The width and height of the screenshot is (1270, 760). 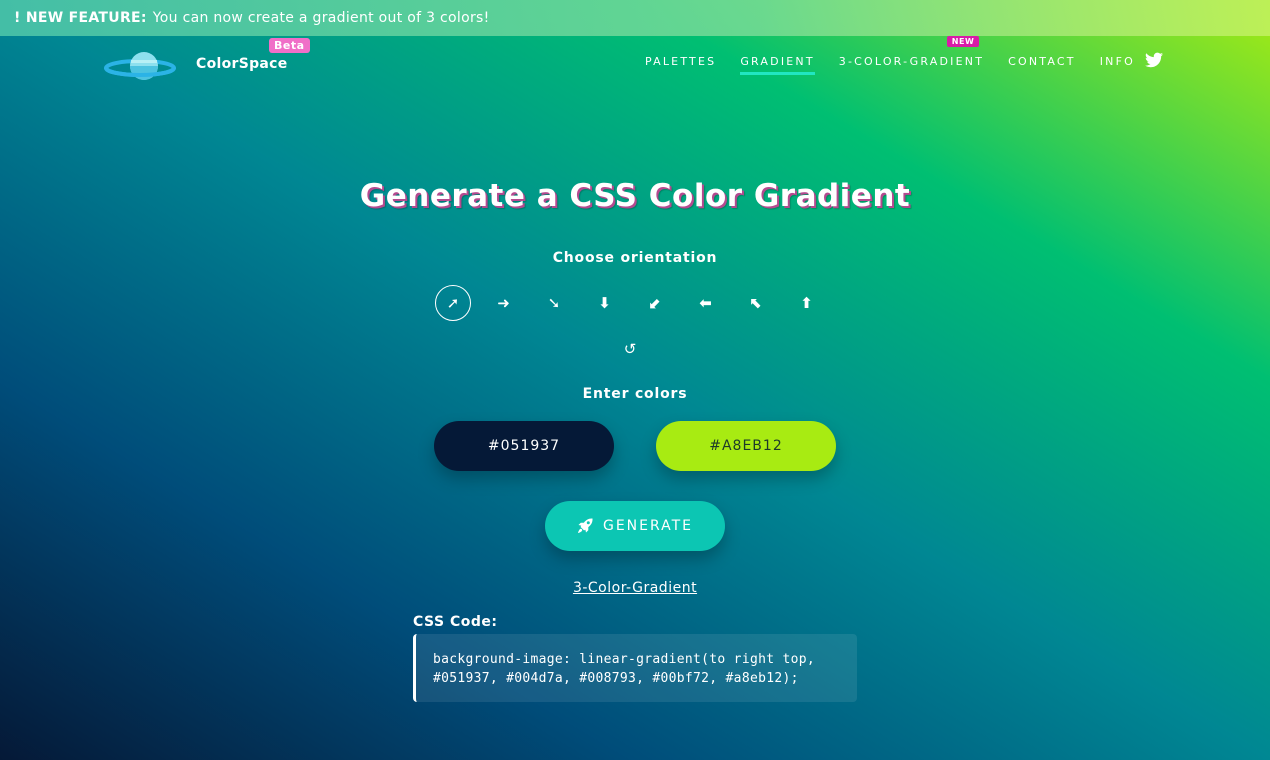 What do you see at coordinates (635, 394) in the screenshot?
I see `colors-label: Enter colors` at bounding box center [635, 394].